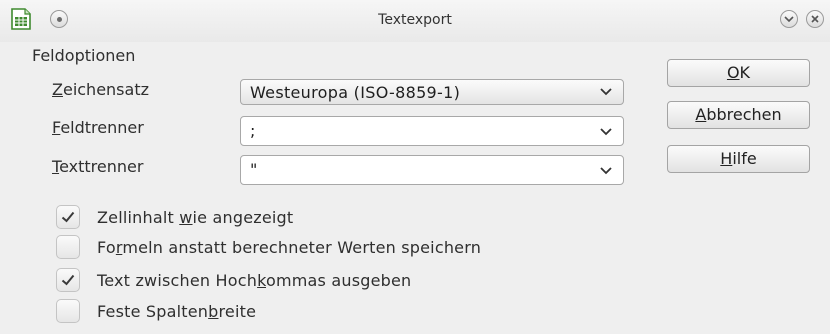 Image resolution: width=830 pixels, height=334 pixels. I want to click on minimize-button, so click(789, 19).